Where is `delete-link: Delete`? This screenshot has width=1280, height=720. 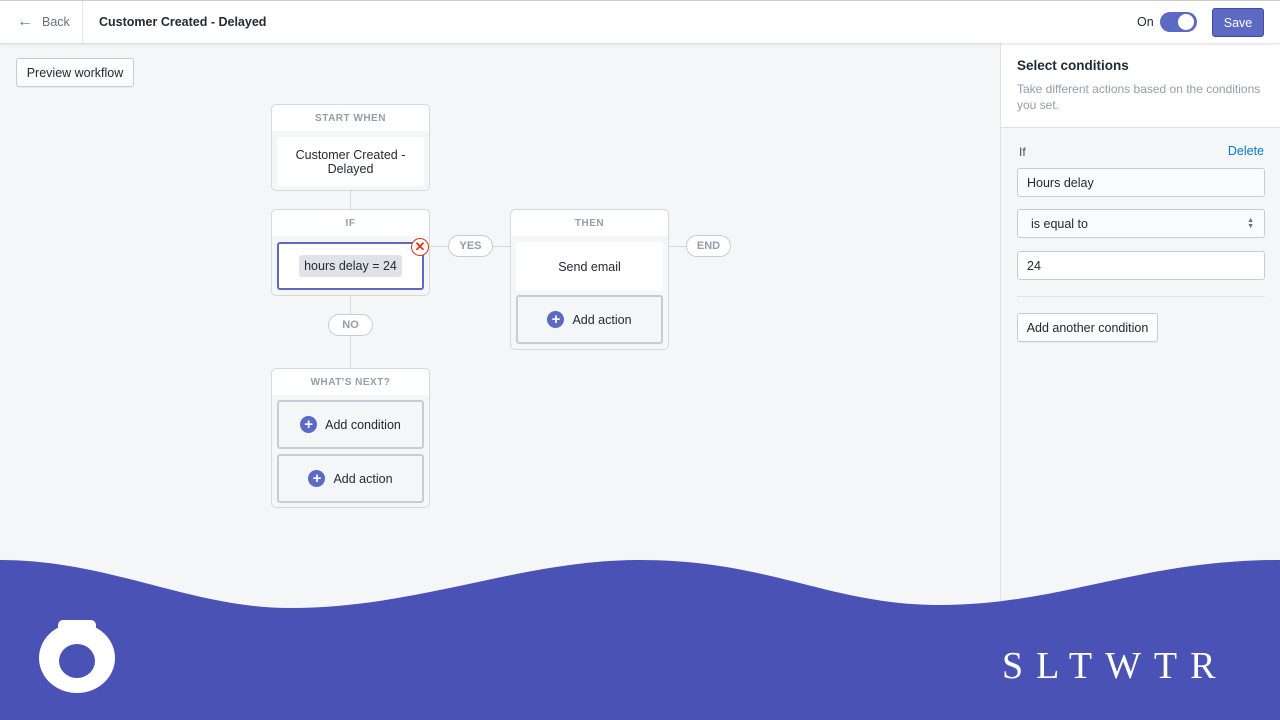 delete-link: Delete is located at coordinates (1246, 151).